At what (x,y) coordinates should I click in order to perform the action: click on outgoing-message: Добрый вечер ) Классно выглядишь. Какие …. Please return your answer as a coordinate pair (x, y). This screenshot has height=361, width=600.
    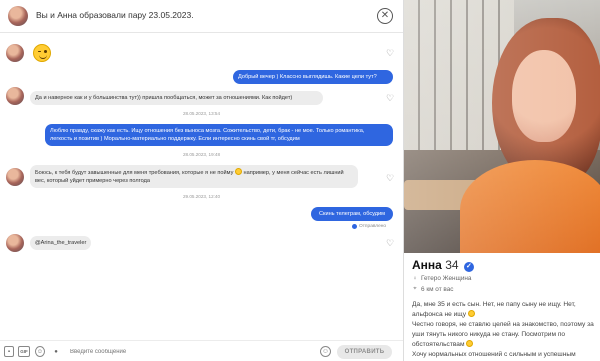
    Looking at the image, I should click on (313, 77).